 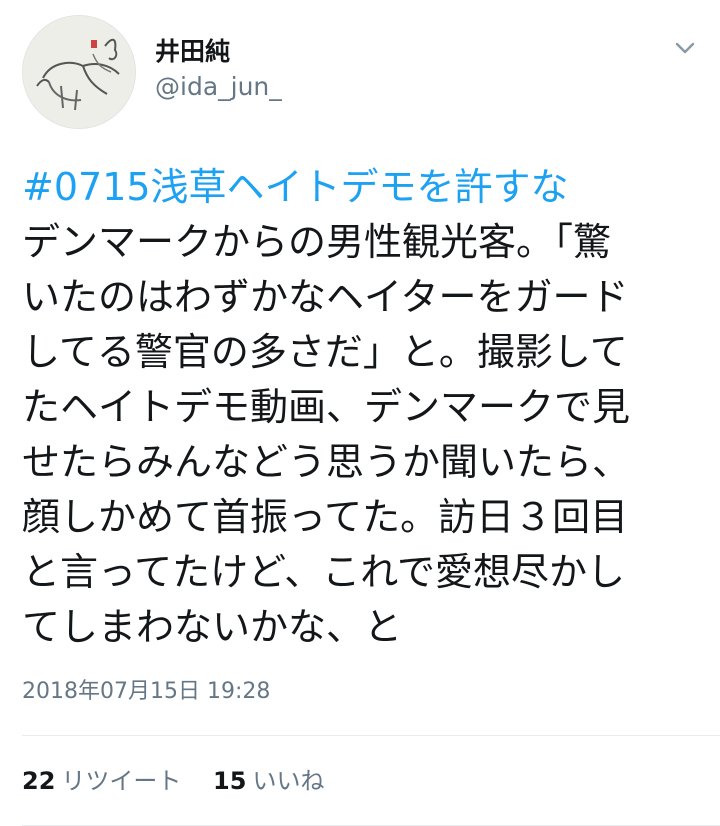 I want to click on chevron-down-icon, so click(x=685, y=48).